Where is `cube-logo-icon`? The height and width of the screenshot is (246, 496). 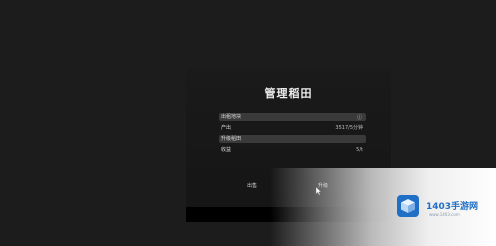 cube-logo-icon is located at coordinates (408, 206).